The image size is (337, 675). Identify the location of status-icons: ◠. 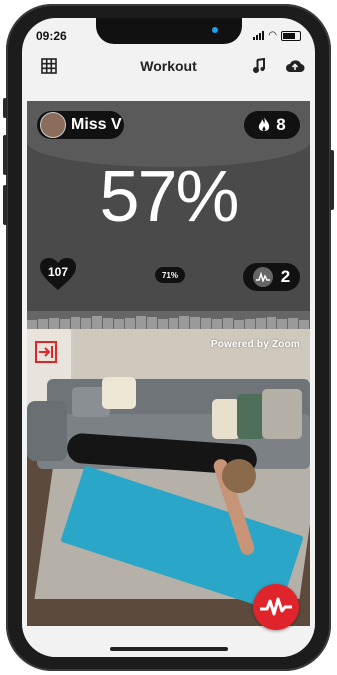
(277, 35).